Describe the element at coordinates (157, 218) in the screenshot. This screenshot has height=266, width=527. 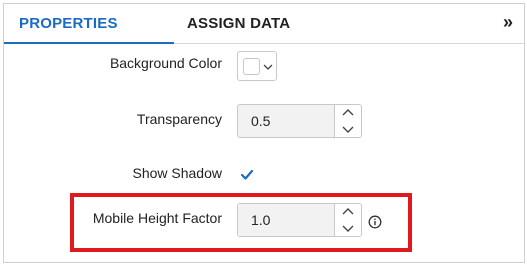
I see `mobile-height-factor-label: Mobile Height Factor` at that location.